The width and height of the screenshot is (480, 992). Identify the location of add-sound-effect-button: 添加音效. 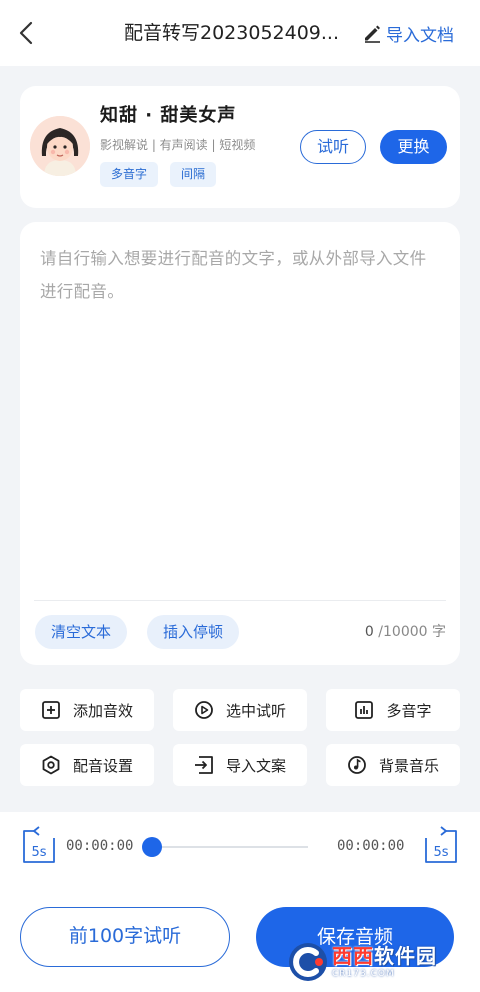
(87, 710).